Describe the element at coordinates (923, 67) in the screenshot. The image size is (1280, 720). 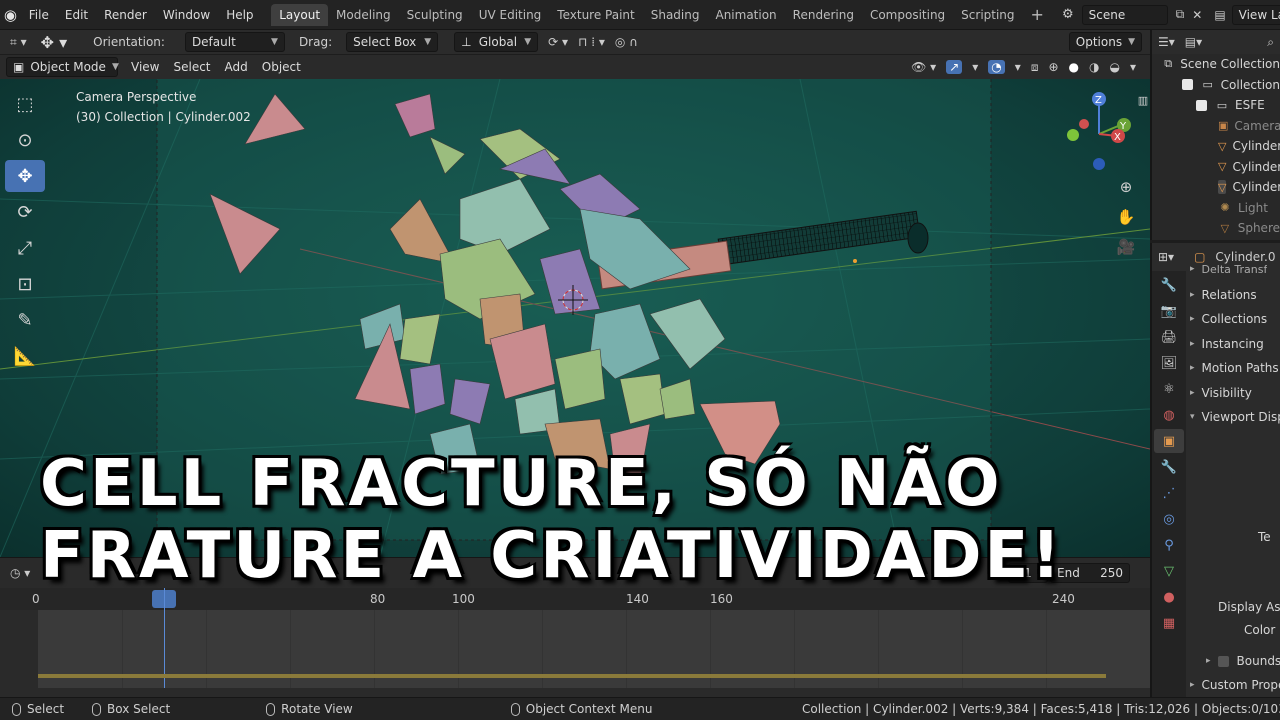
I see `visibility-icon: 👁 ▾` at that location.